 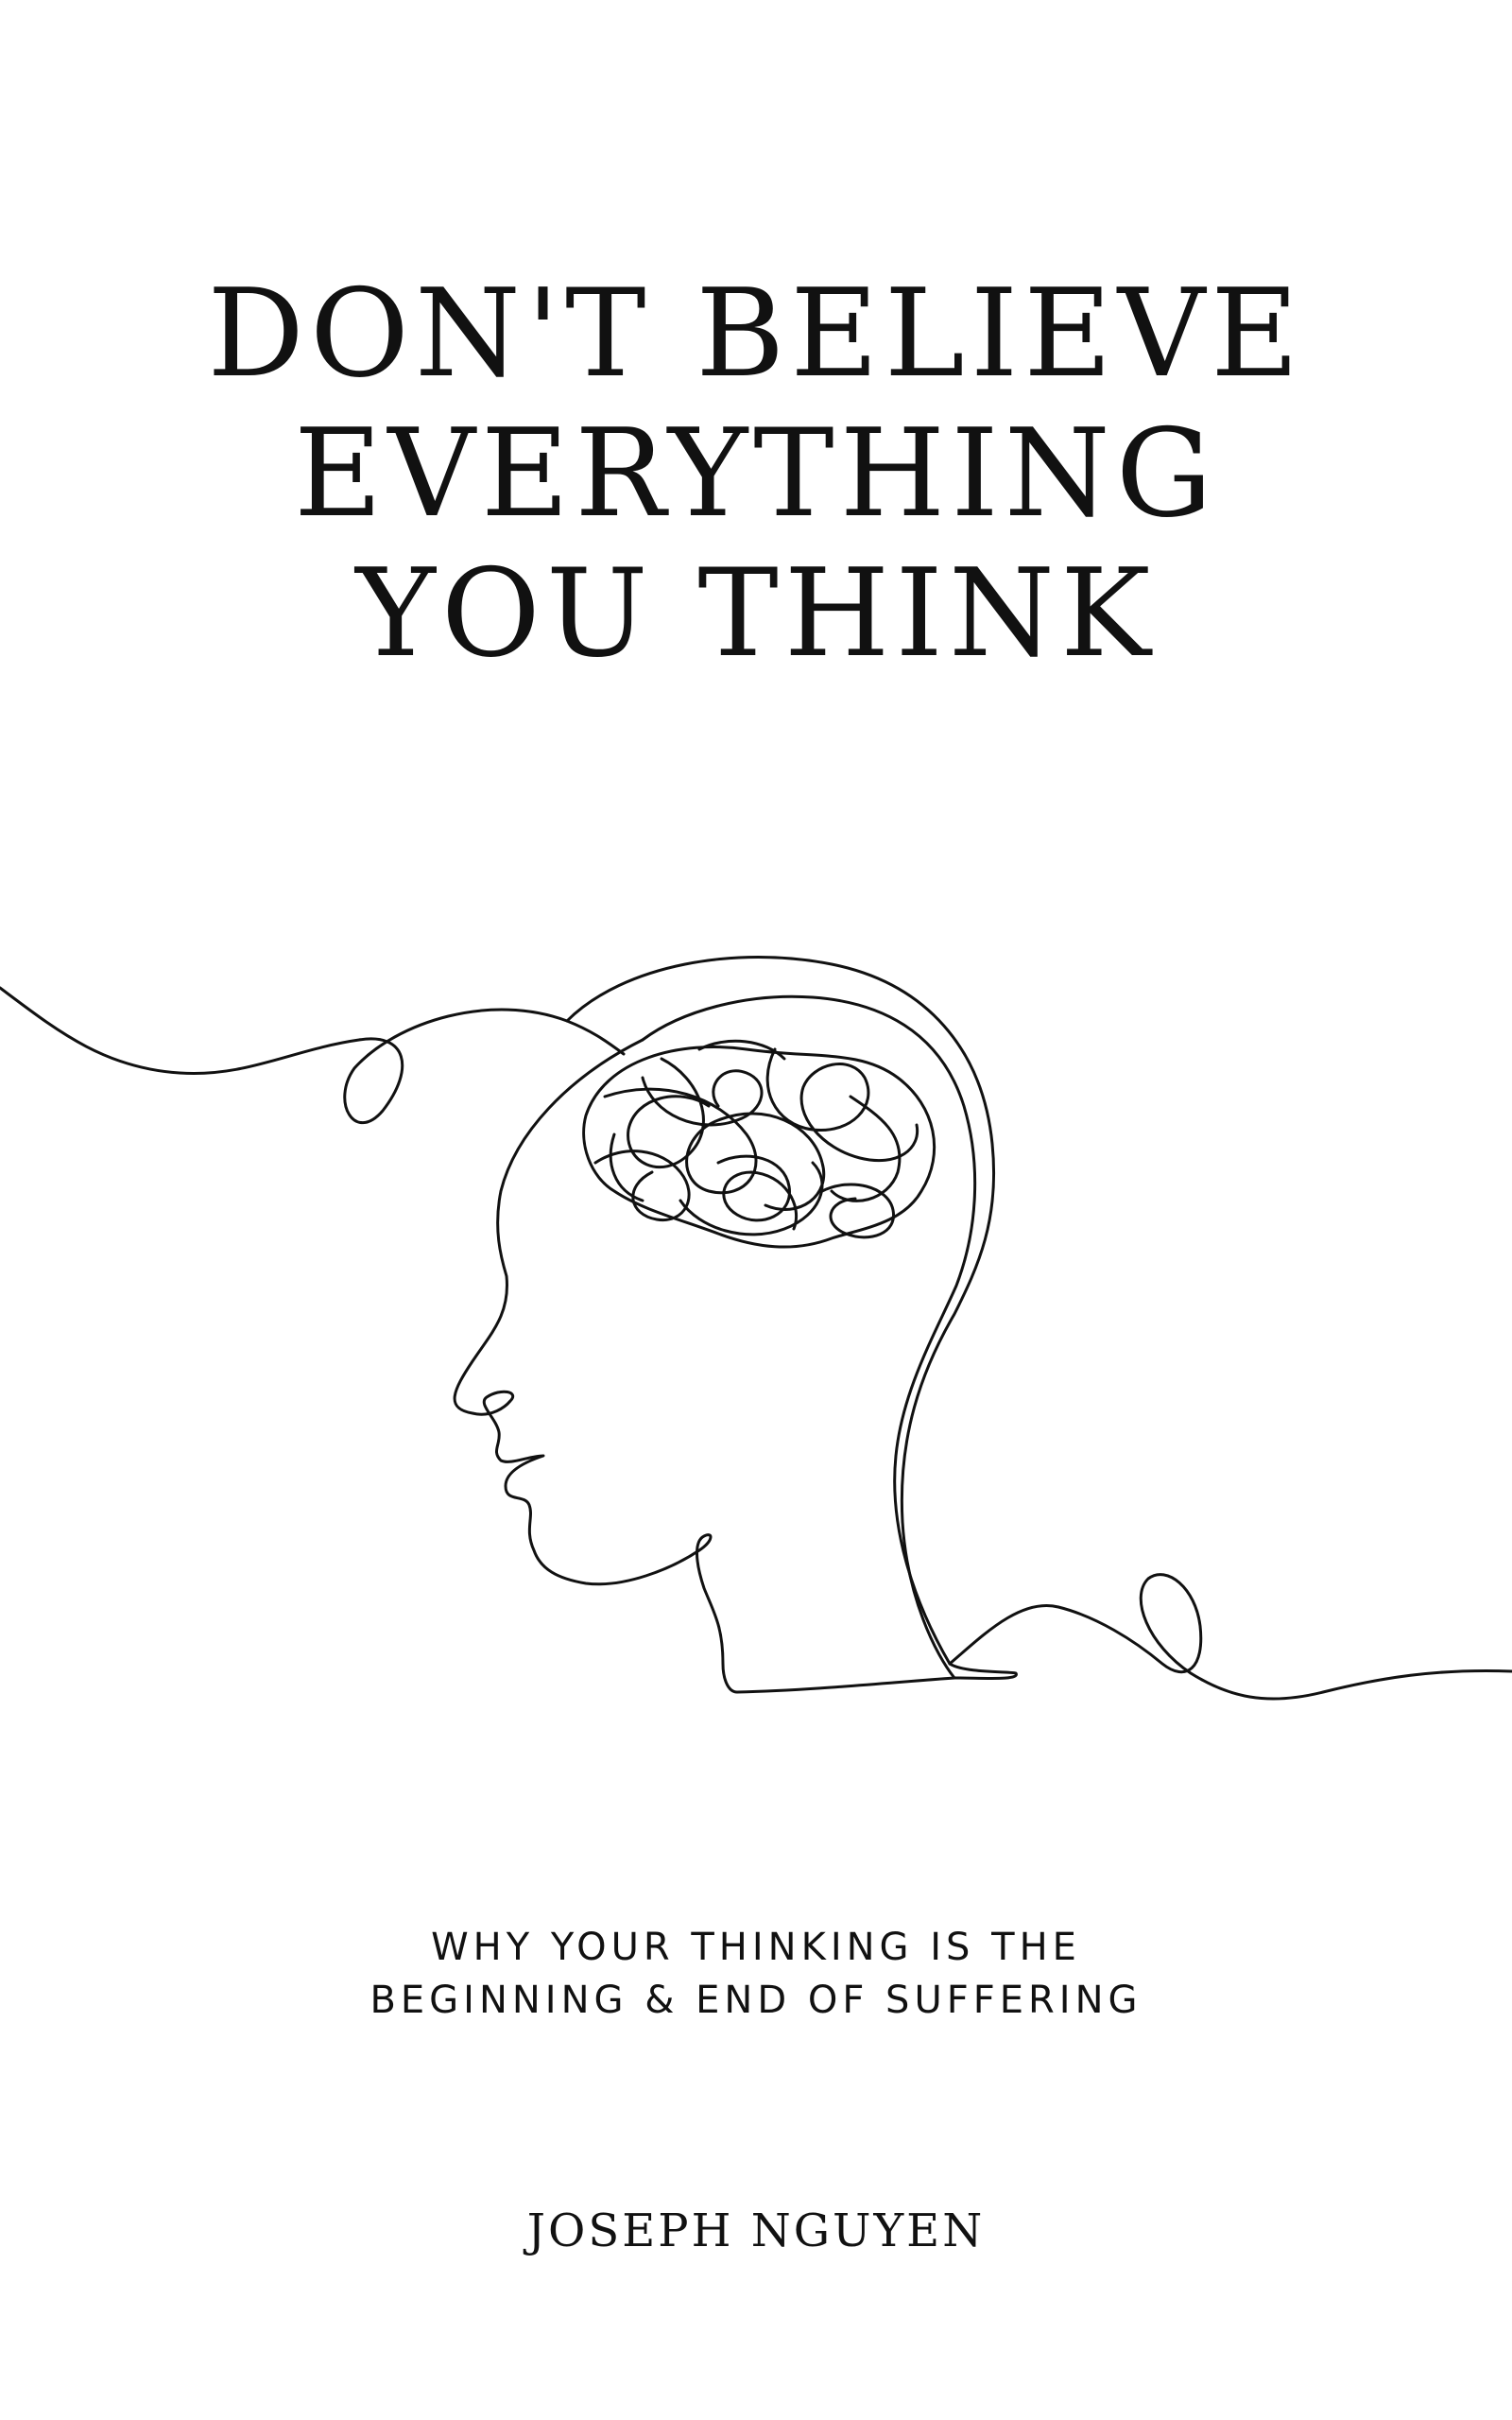 What do you see at coordinates (756, 1947) in the screenshot?
I see `subtitle-line-1: WHY YOUR THINKING IS THE` at bounding box center [756, 1947].